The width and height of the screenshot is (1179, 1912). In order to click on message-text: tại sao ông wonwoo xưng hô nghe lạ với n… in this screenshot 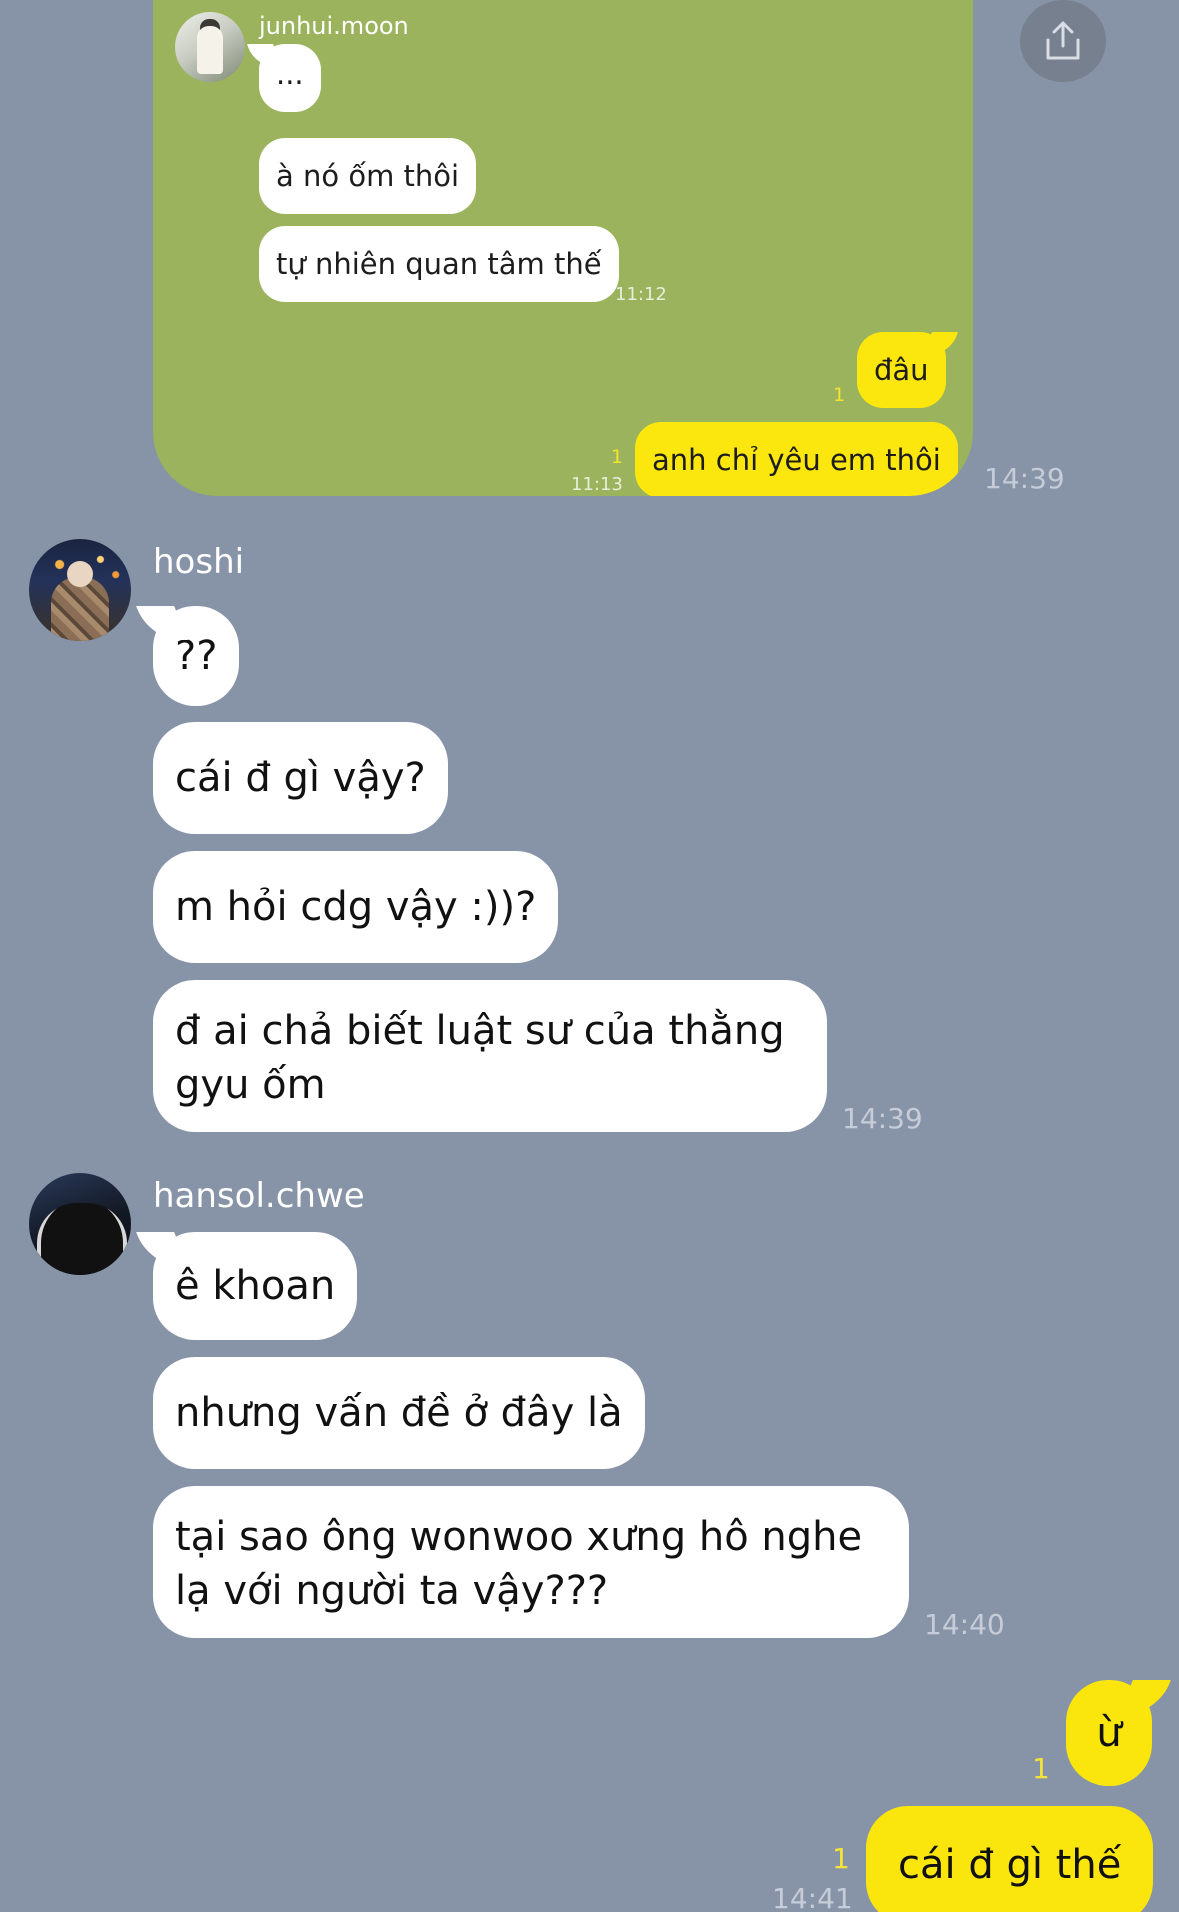, I will do `click(519, 1564)`.